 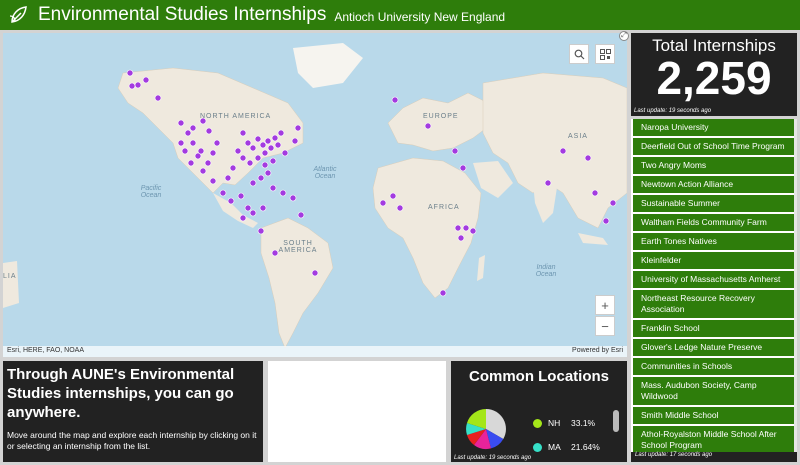 What do you see at coordinates (673, 111) in the screenshot?
I see `total-last-update: Last update: 19 seconds ago` at bounding box center [673, 111].